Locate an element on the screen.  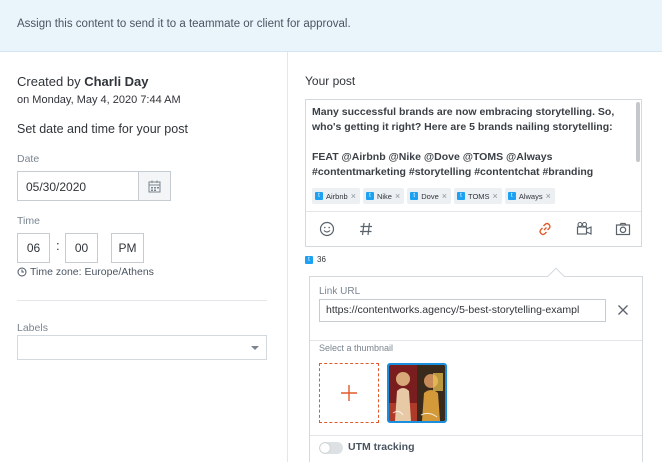
close-icon is located at coordinates (623, 310).